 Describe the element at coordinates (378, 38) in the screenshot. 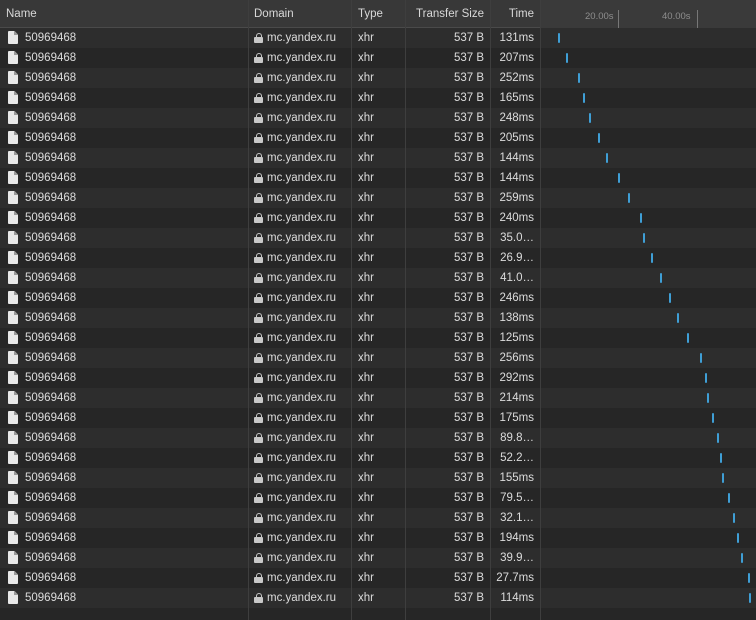

I see `table-row: 50969468 mc.yandex.ru xhr 537 B 131ms` at that location.